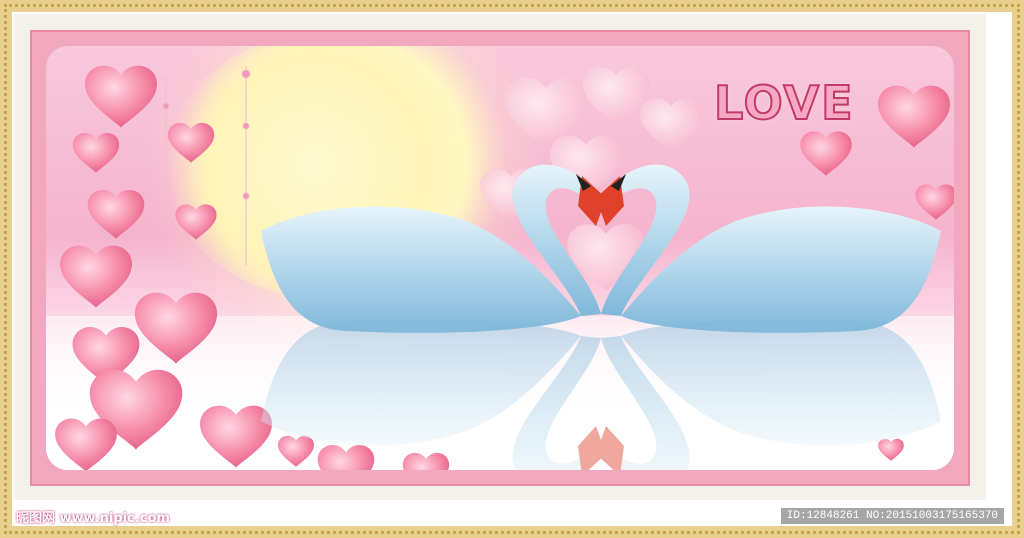  What do you see at coordinates (892, 516) in the screenshot?
I see `image-id-label: ID:12848261 NO:20151003175165370` at bounding box center [892, 516].